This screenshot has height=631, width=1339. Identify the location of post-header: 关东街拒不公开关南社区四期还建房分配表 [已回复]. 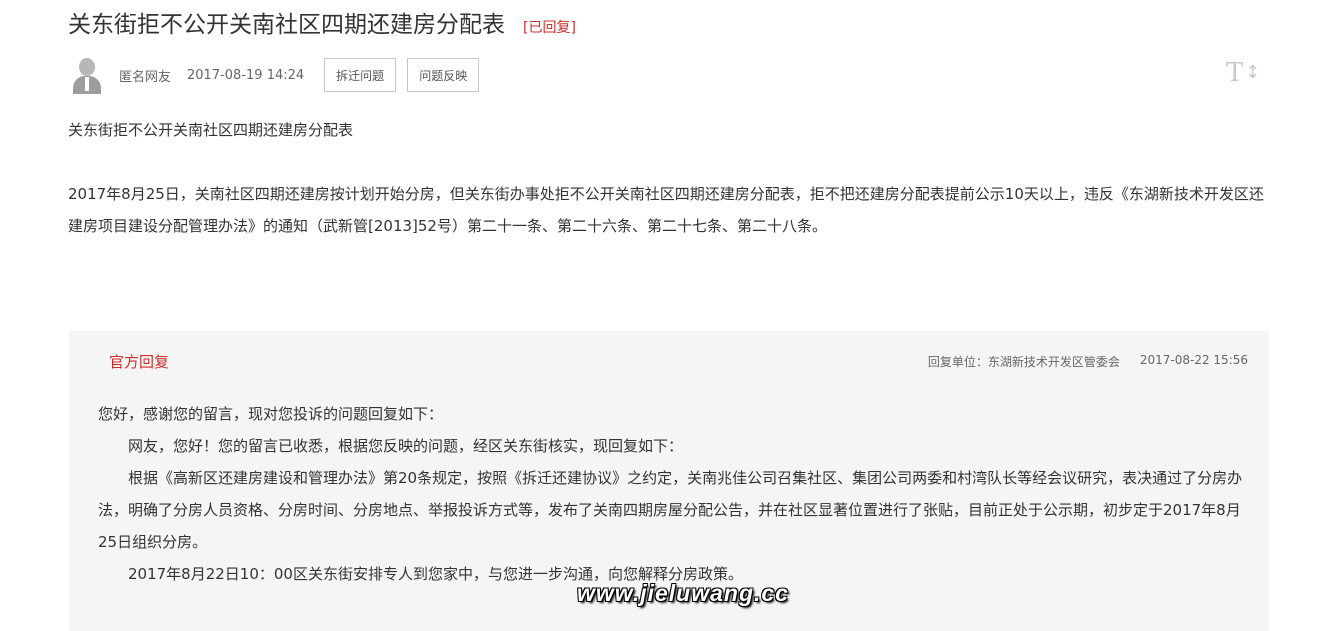
(322, 22).